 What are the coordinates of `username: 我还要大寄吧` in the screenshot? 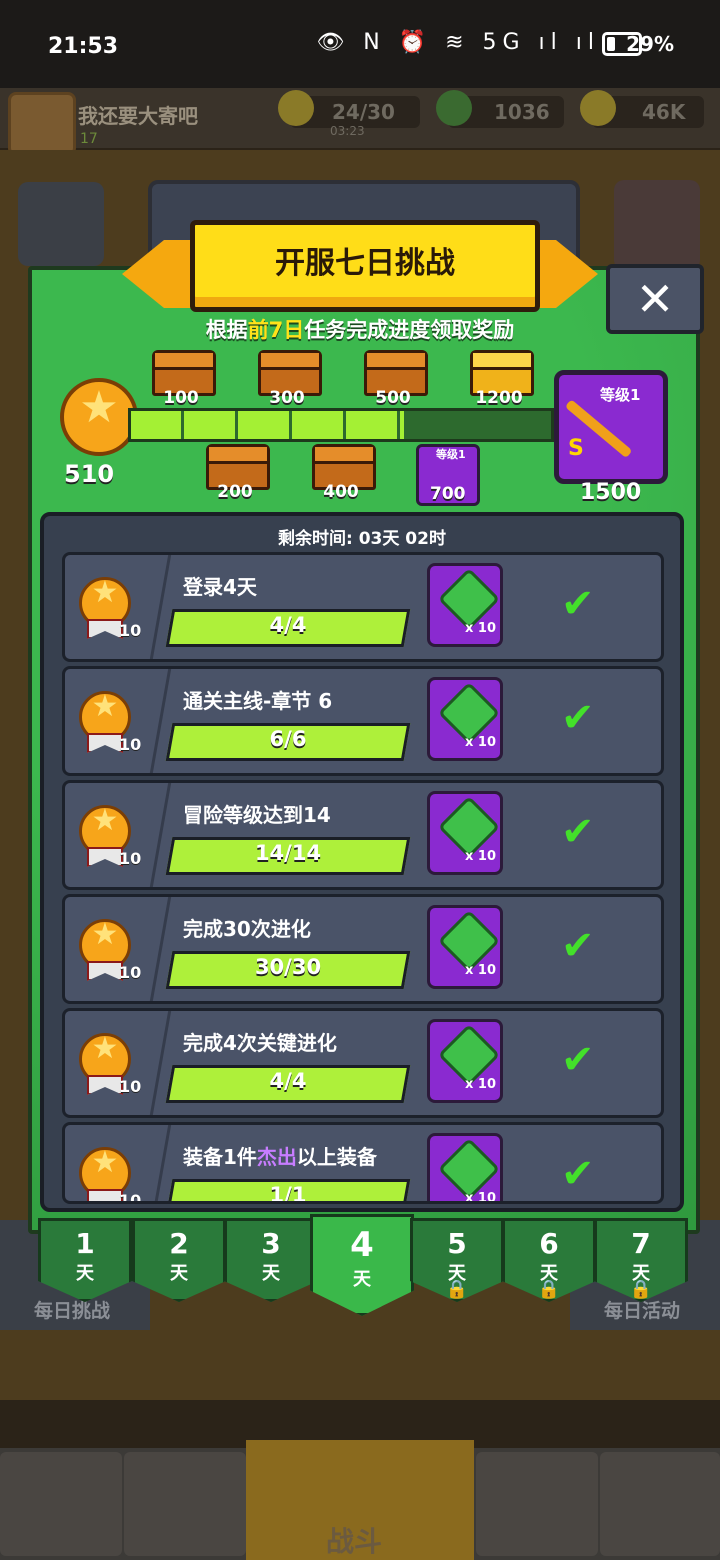 It's located at (138, 116).